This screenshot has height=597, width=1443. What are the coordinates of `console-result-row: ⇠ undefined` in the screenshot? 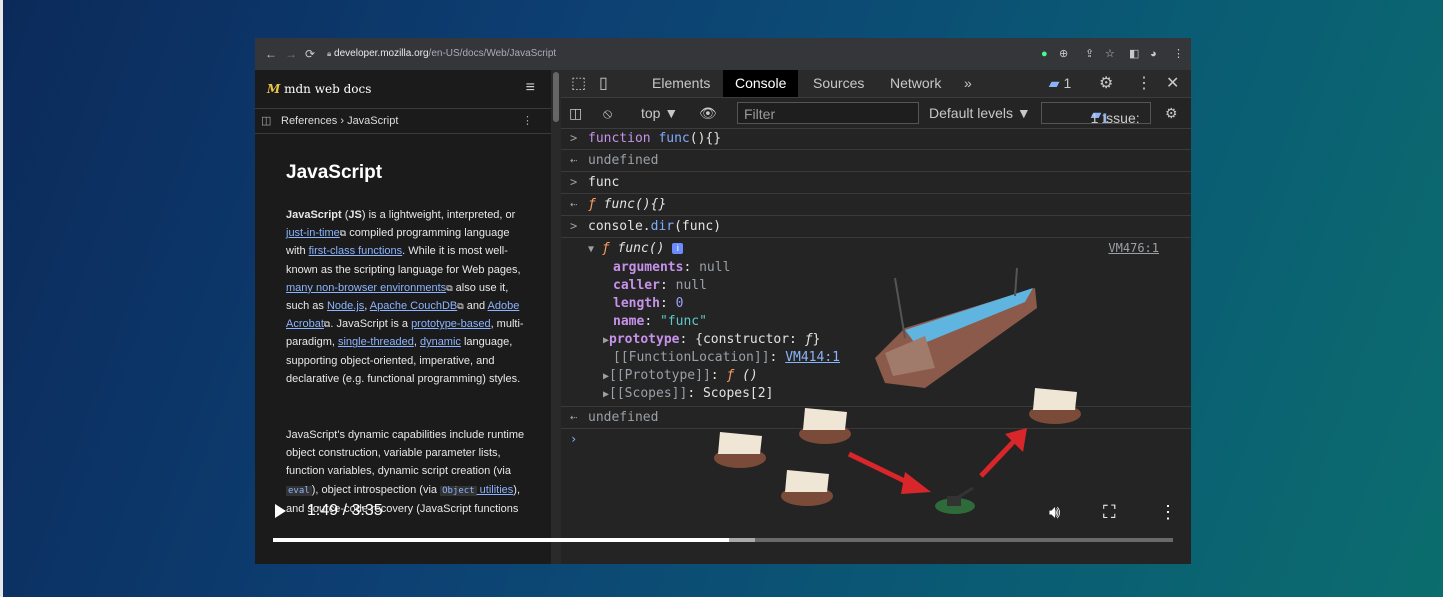 It's located at (876, 418).